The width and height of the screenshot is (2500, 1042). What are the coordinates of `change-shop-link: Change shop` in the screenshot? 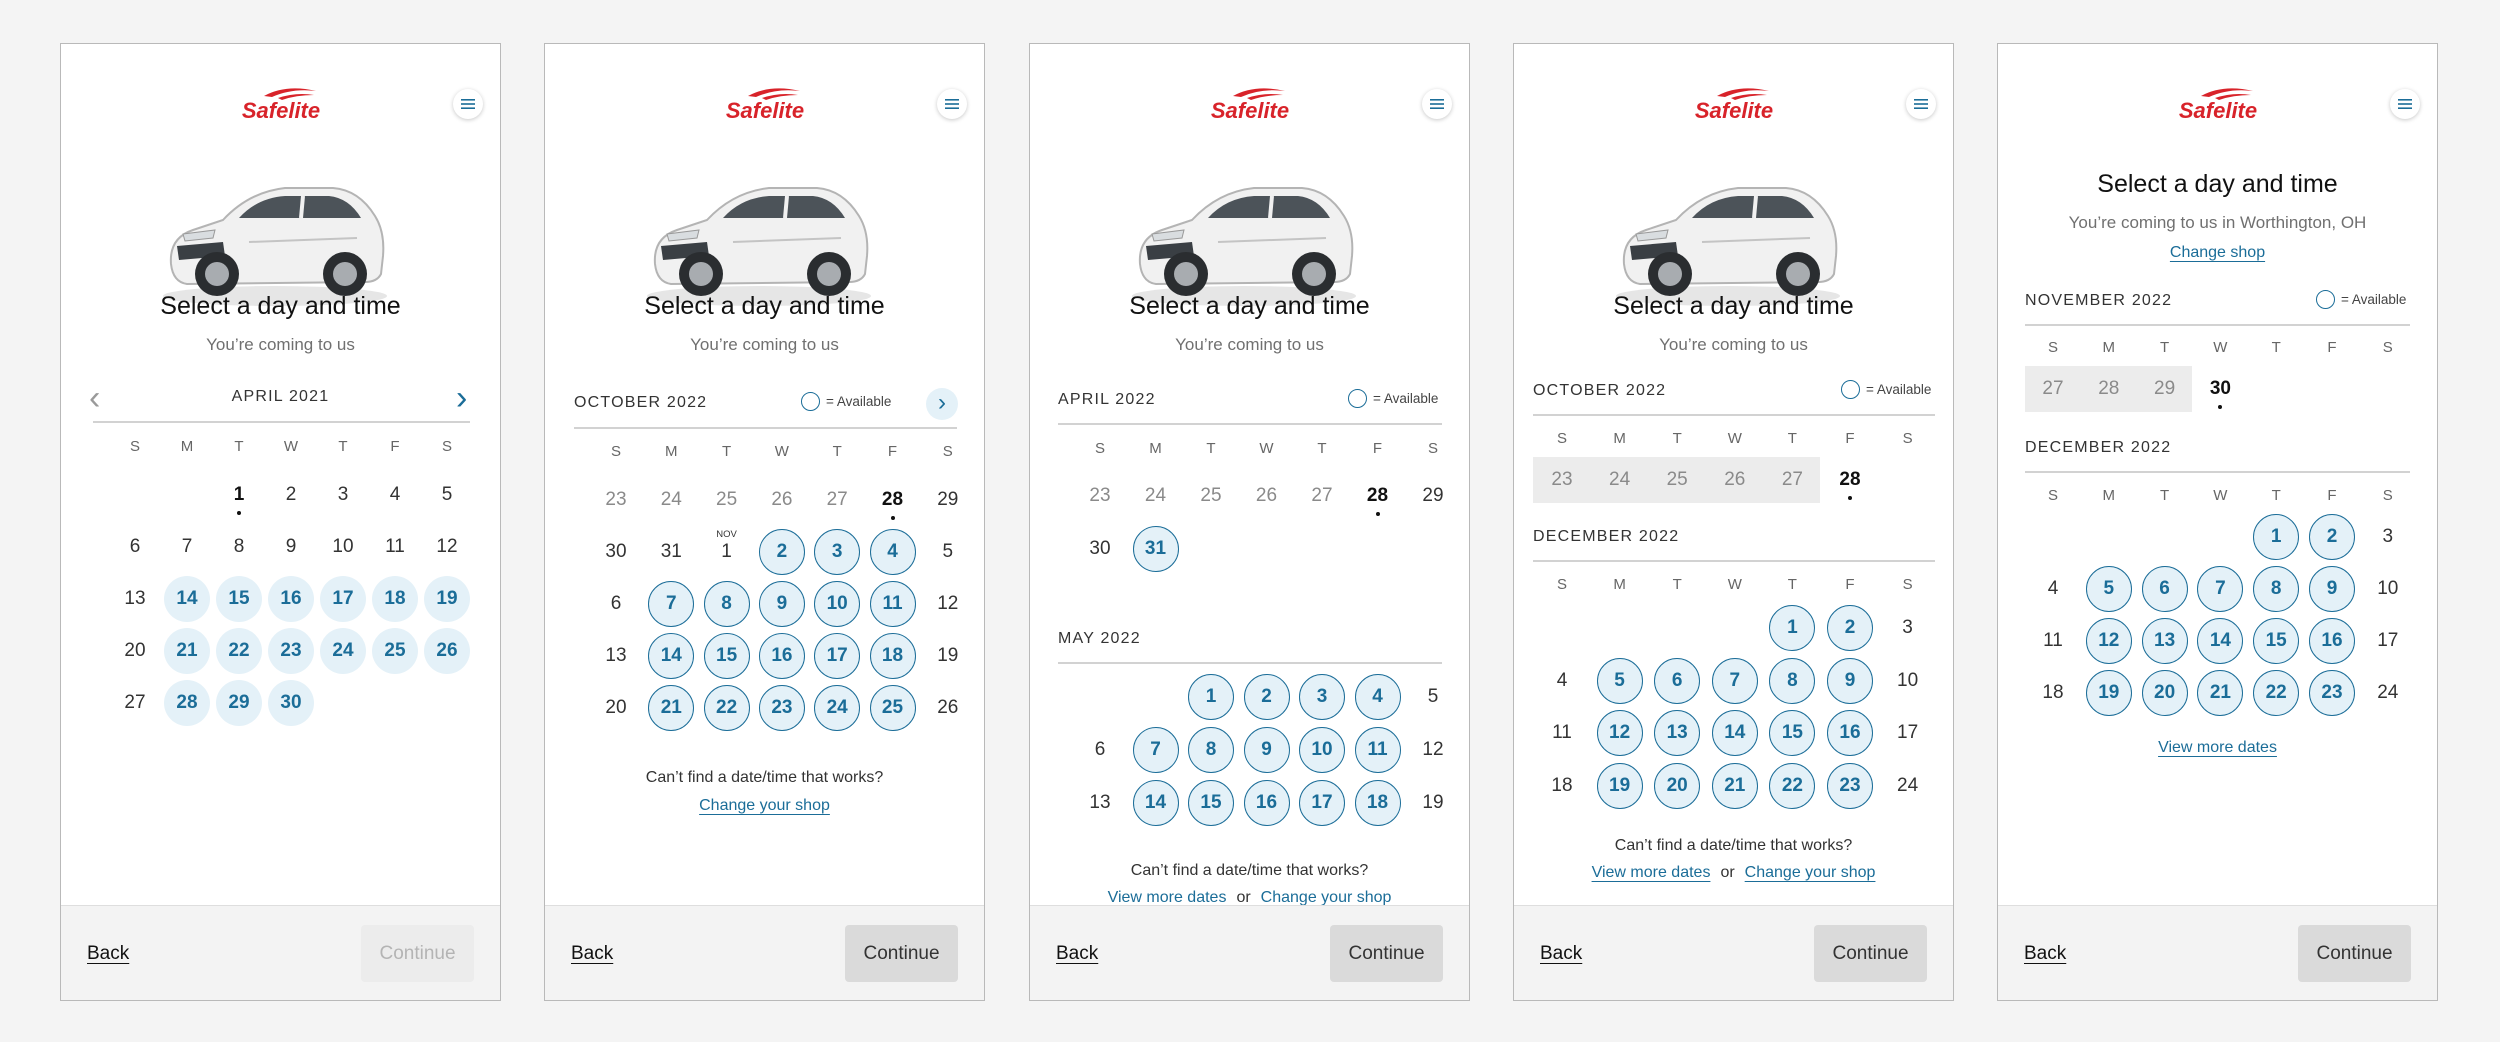 It's located at (2217, 252).